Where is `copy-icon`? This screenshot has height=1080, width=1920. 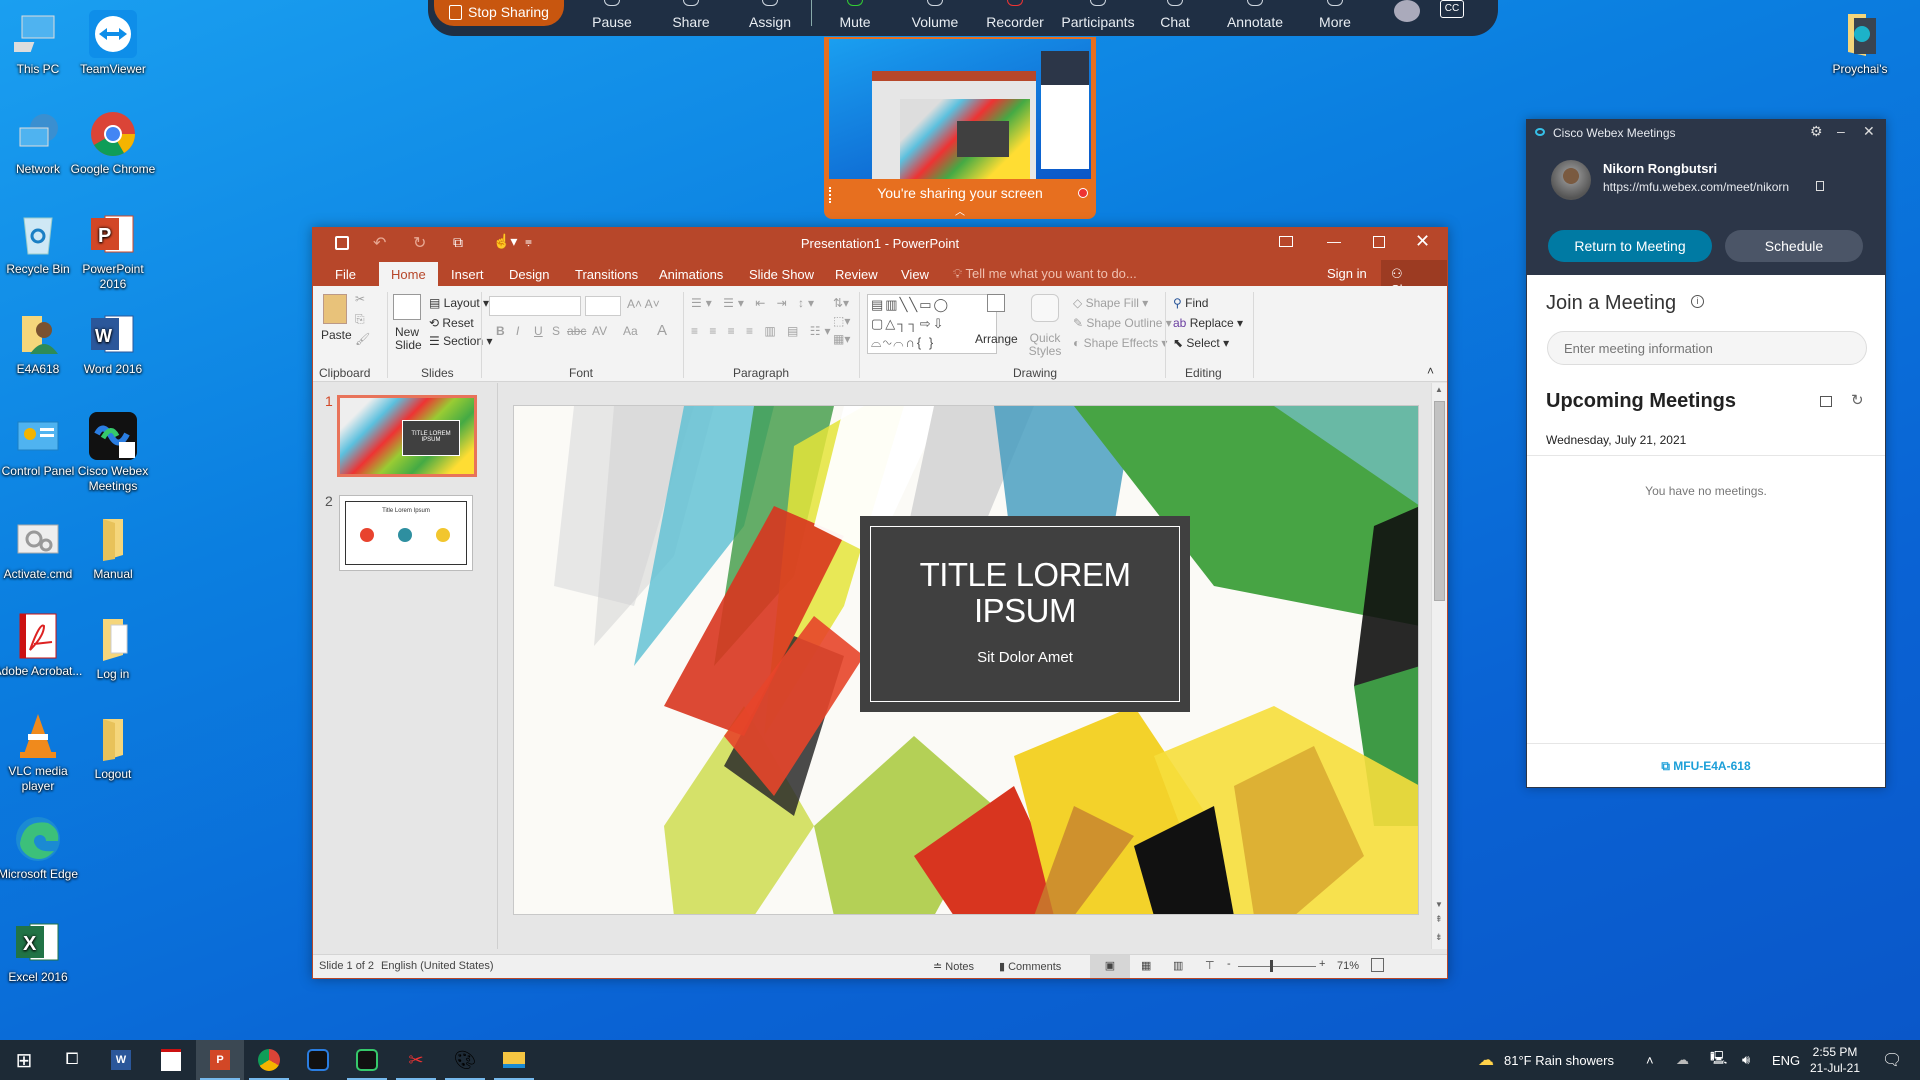
copy-icon is located at coordinates (1820, 186).